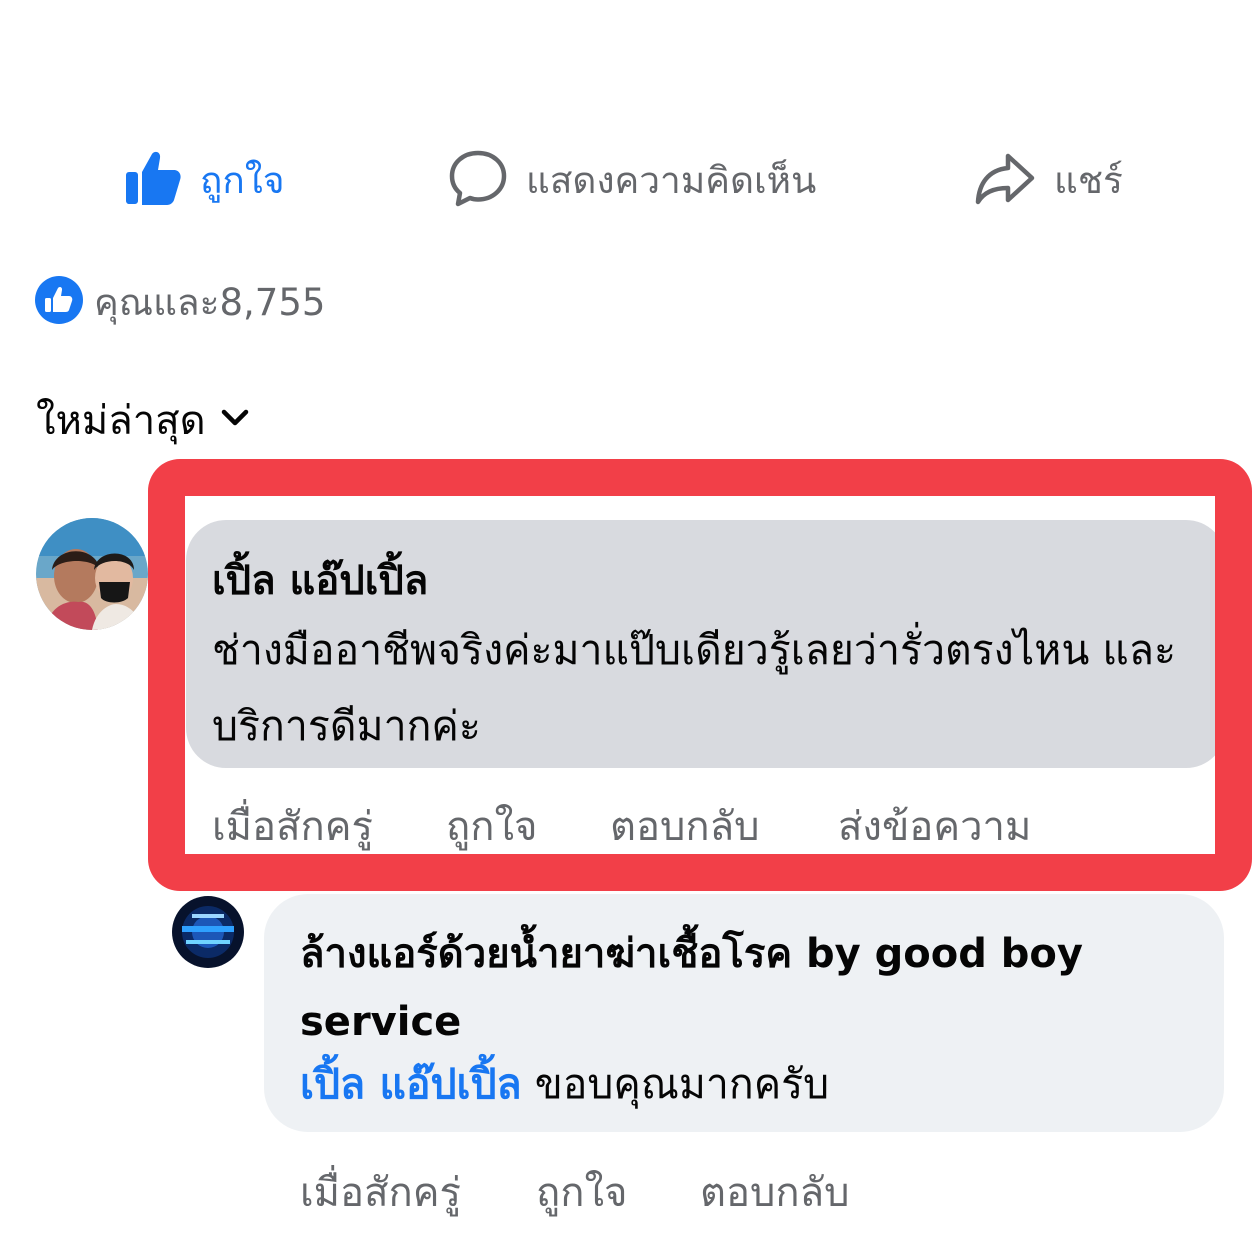 The height and width of the screenshot is (1260, 1260). I want to click on reply-message: ขอบคุณมากครับ, so click(675, 1084).